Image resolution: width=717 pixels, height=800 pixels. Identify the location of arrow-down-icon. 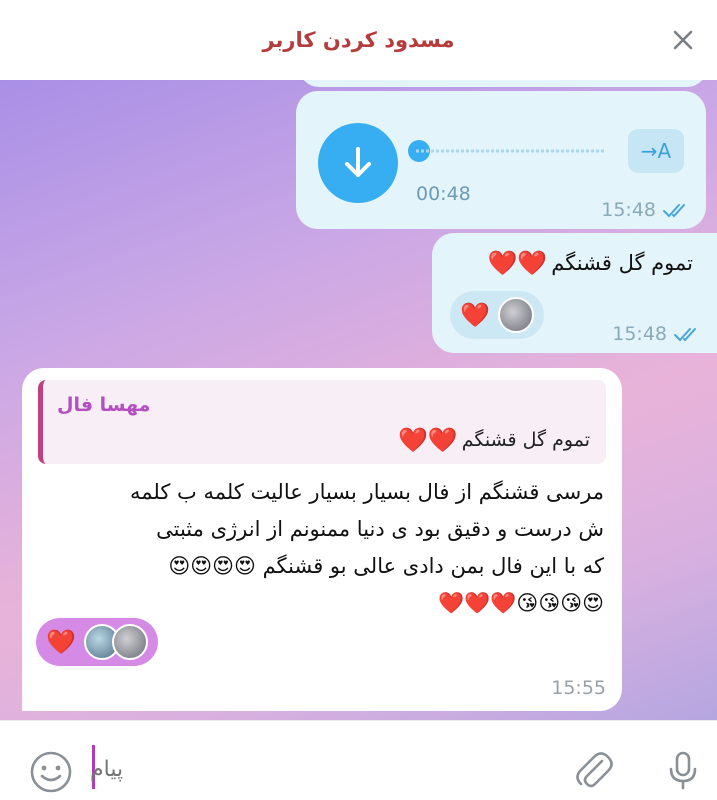
(358, 162).